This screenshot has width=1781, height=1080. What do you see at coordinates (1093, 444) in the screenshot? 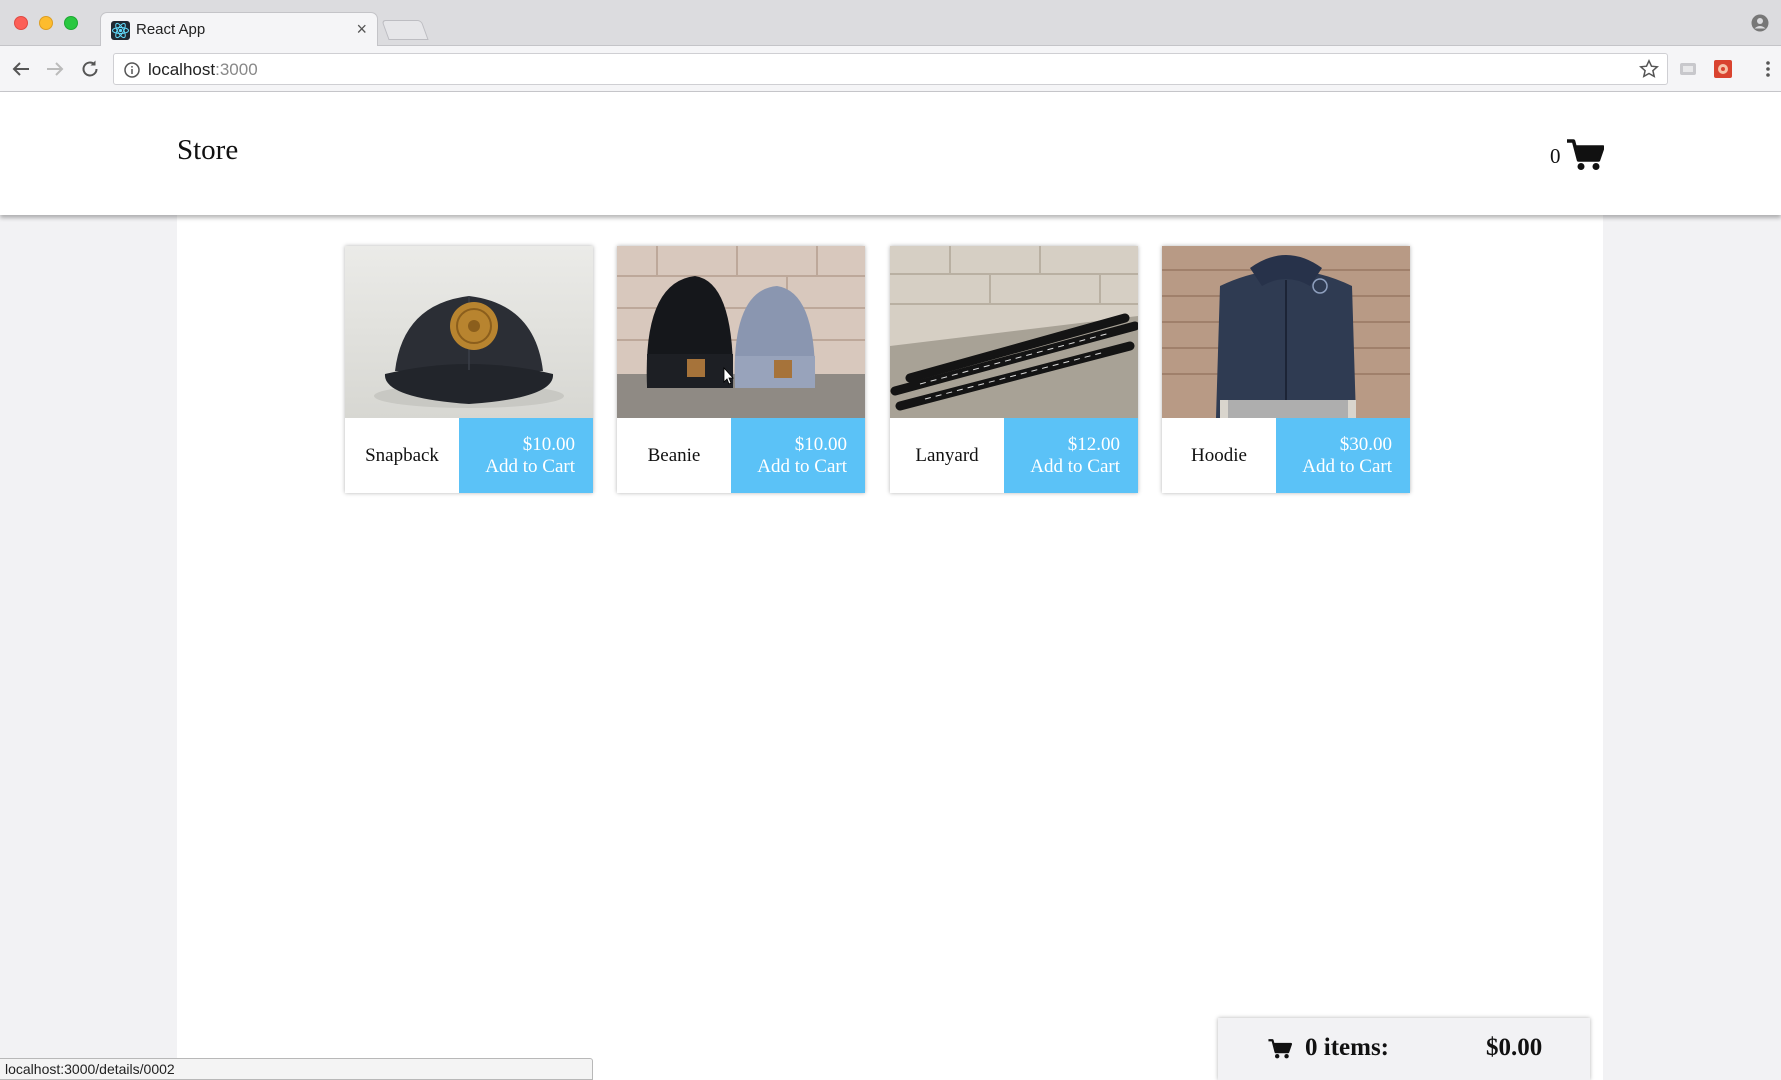
I see `product-price: $12.00` at bounding box center [1093, 444].